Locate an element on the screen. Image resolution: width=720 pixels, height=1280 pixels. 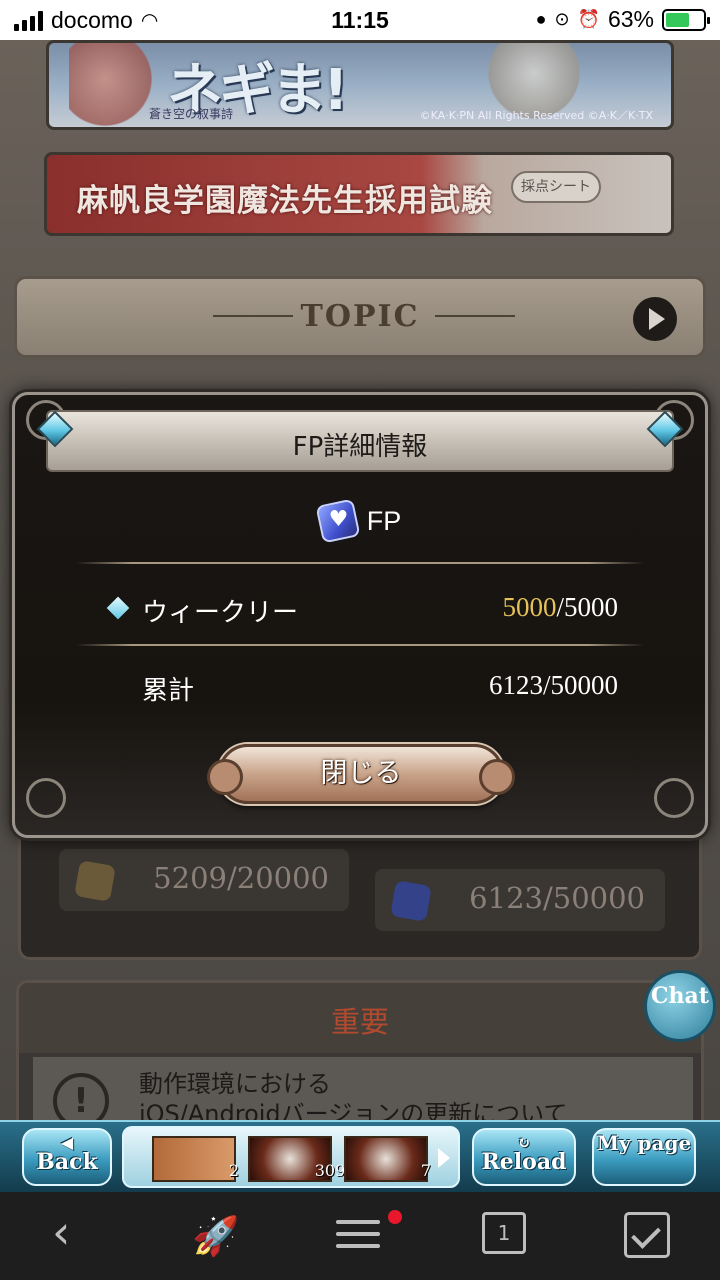
mypage-button: My page is located at coordinates (644, 1157).